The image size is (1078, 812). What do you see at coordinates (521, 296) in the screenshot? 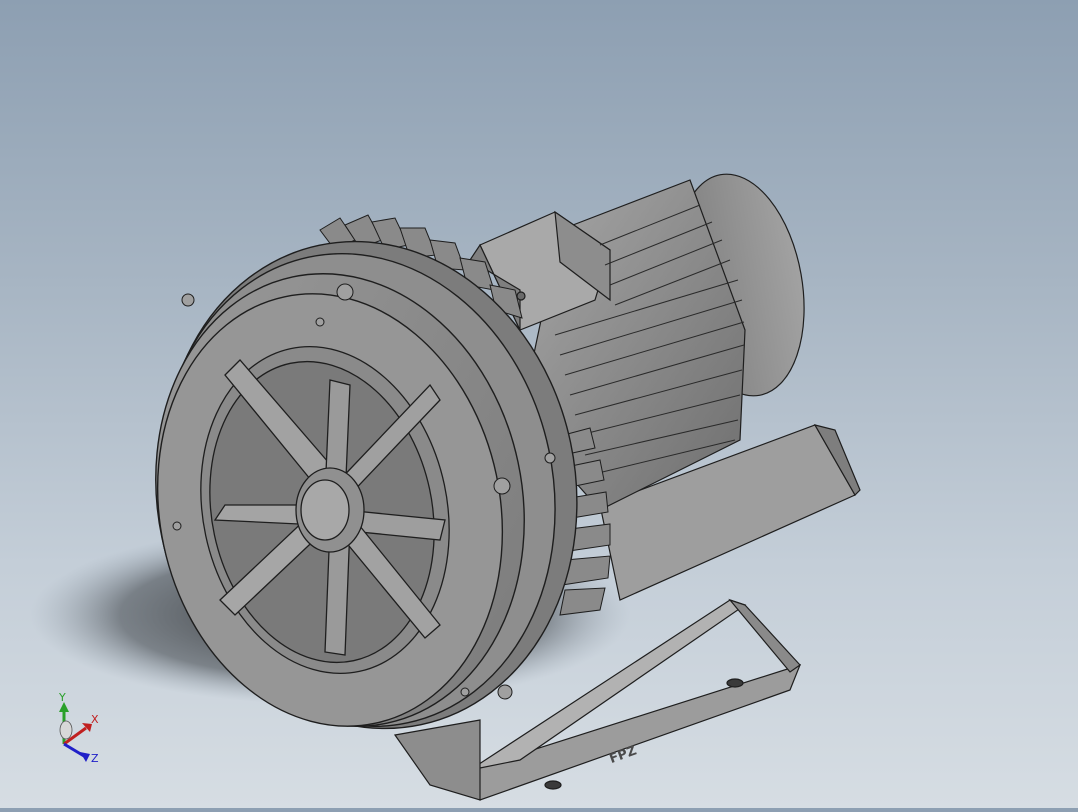
I see `terminal-screw` at bounding box center [521, 296].